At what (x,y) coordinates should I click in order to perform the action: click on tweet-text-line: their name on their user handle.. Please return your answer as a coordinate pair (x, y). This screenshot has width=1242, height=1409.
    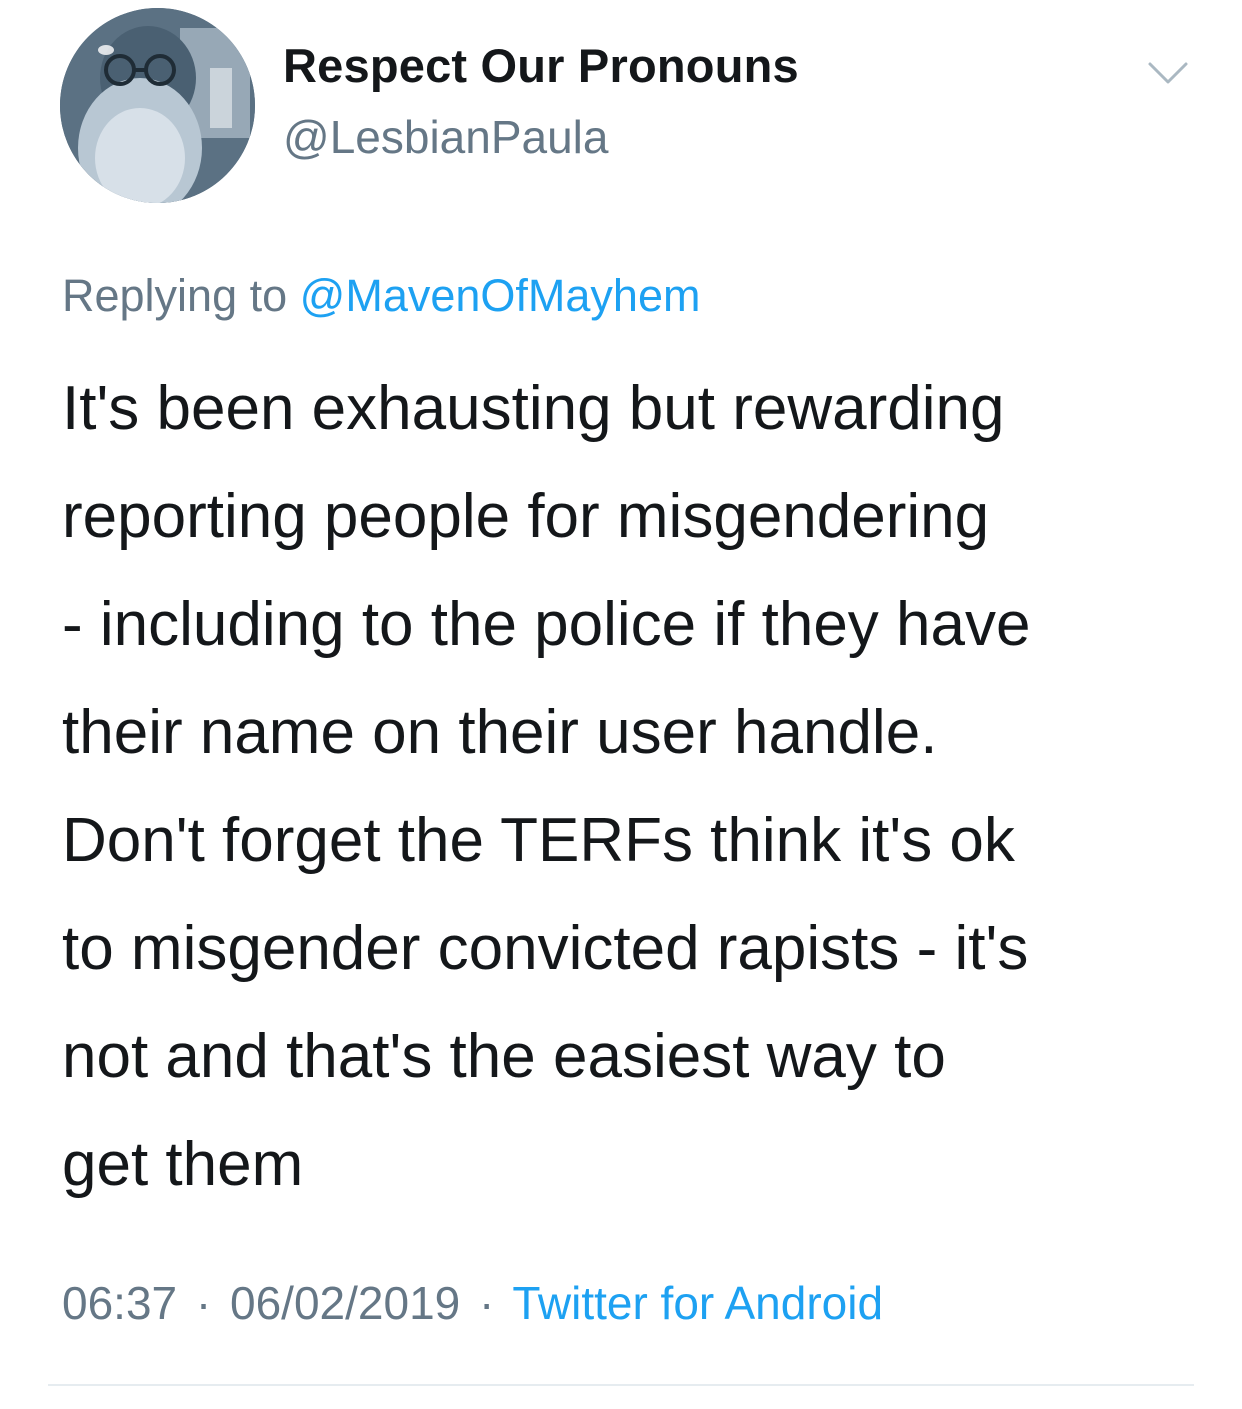
    Looking at the image, I should click on (500, 732).